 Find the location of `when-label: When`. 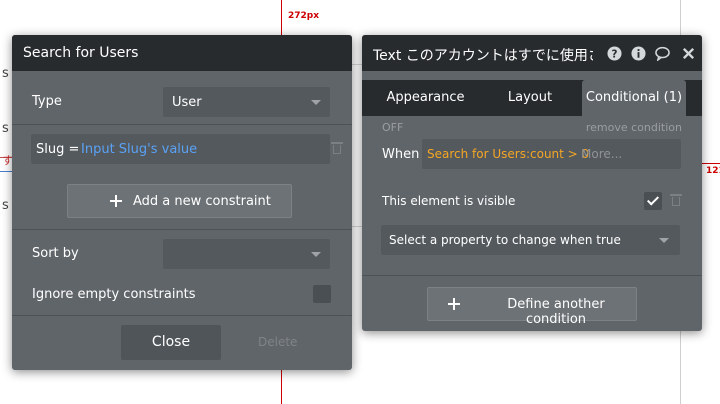

when-label: When is located at coordinates (401, 154).